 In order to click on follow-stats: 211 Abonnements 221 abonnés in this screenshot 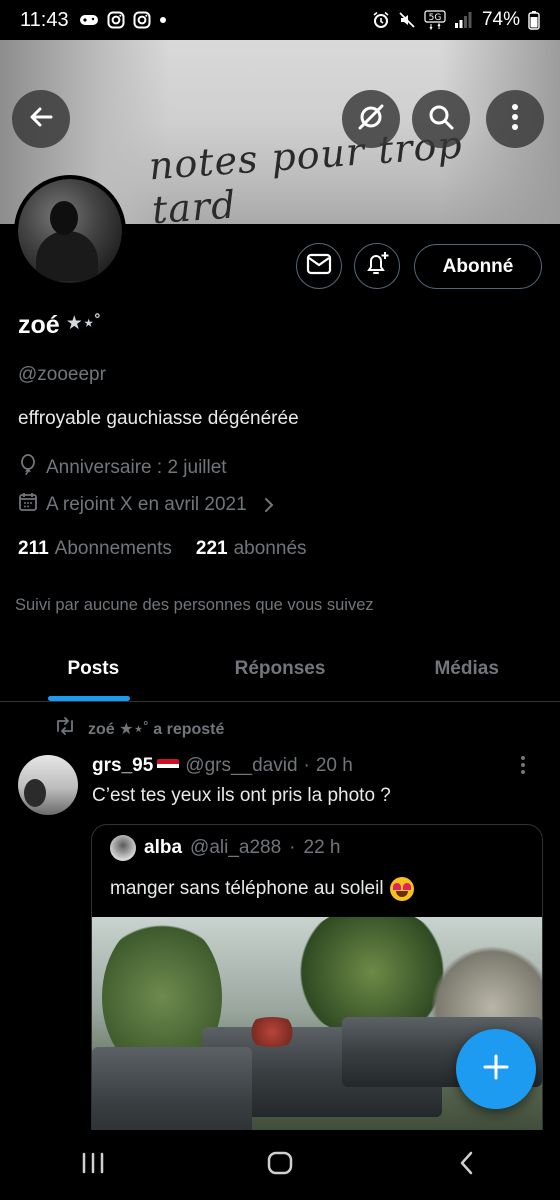, I will do `click(162, 549)`.